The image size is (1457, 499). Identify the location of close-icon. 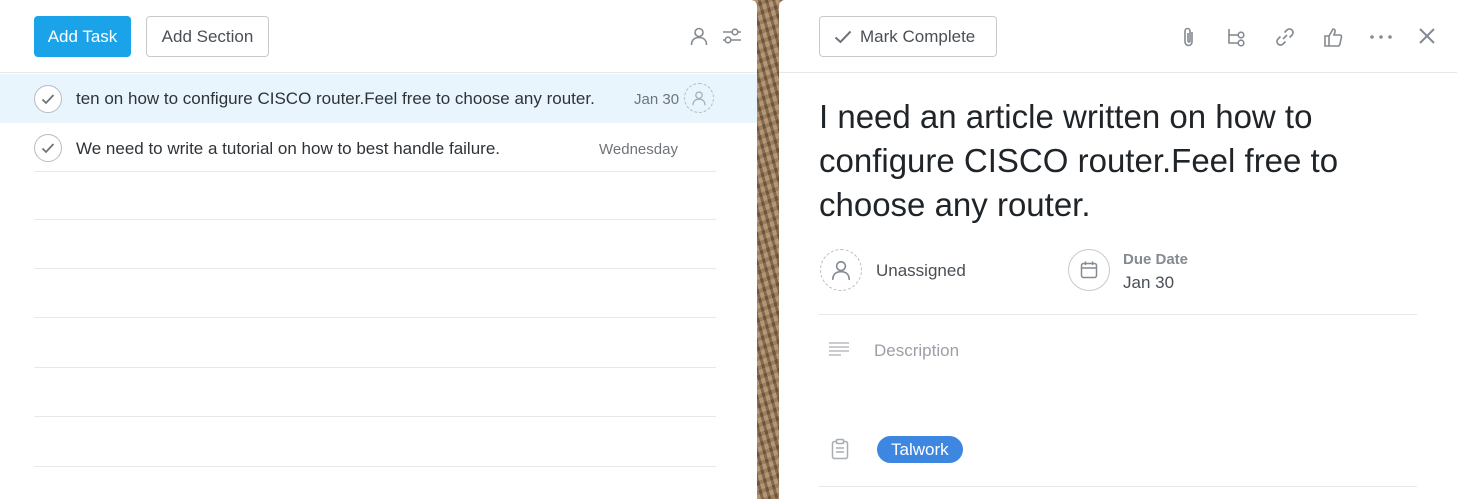
(1427, 36).